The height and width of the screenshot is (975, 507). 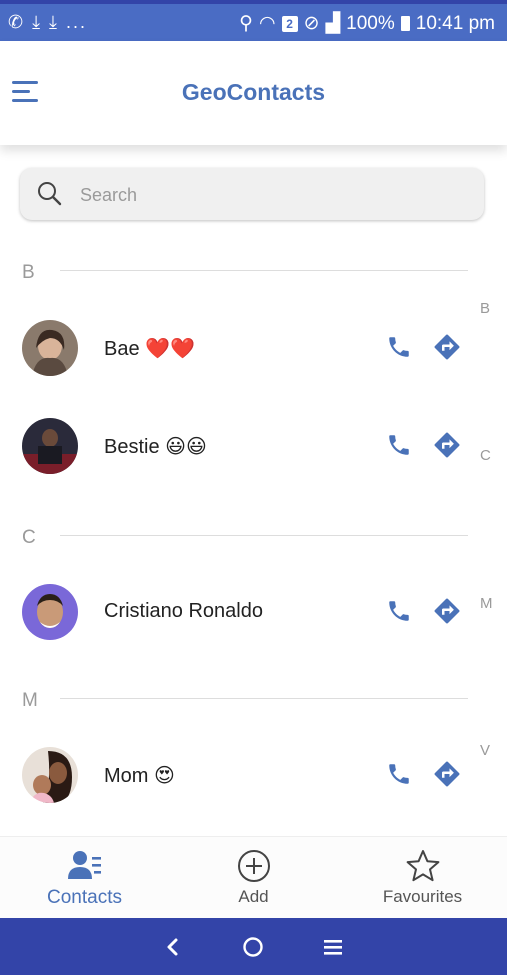 What do you see at coordinates (311, 23) in the screenshot?
I see `dnd-icon: ⊘` at bounding box center [311, 23].